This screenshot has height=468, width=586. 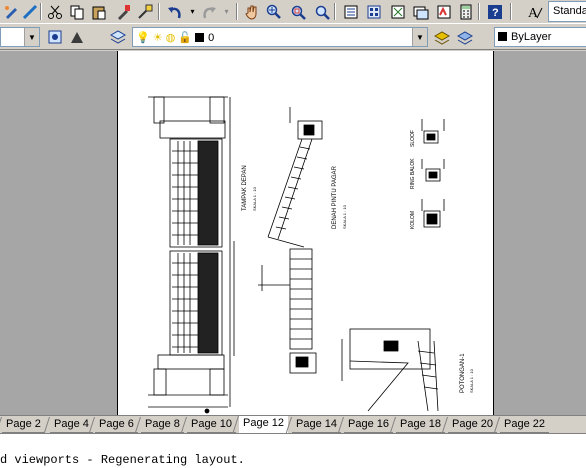 What do you see at coordinates (321, 11) in the screenshot?
I see `zoom-previous-icon` at bounding box center [321, 11].